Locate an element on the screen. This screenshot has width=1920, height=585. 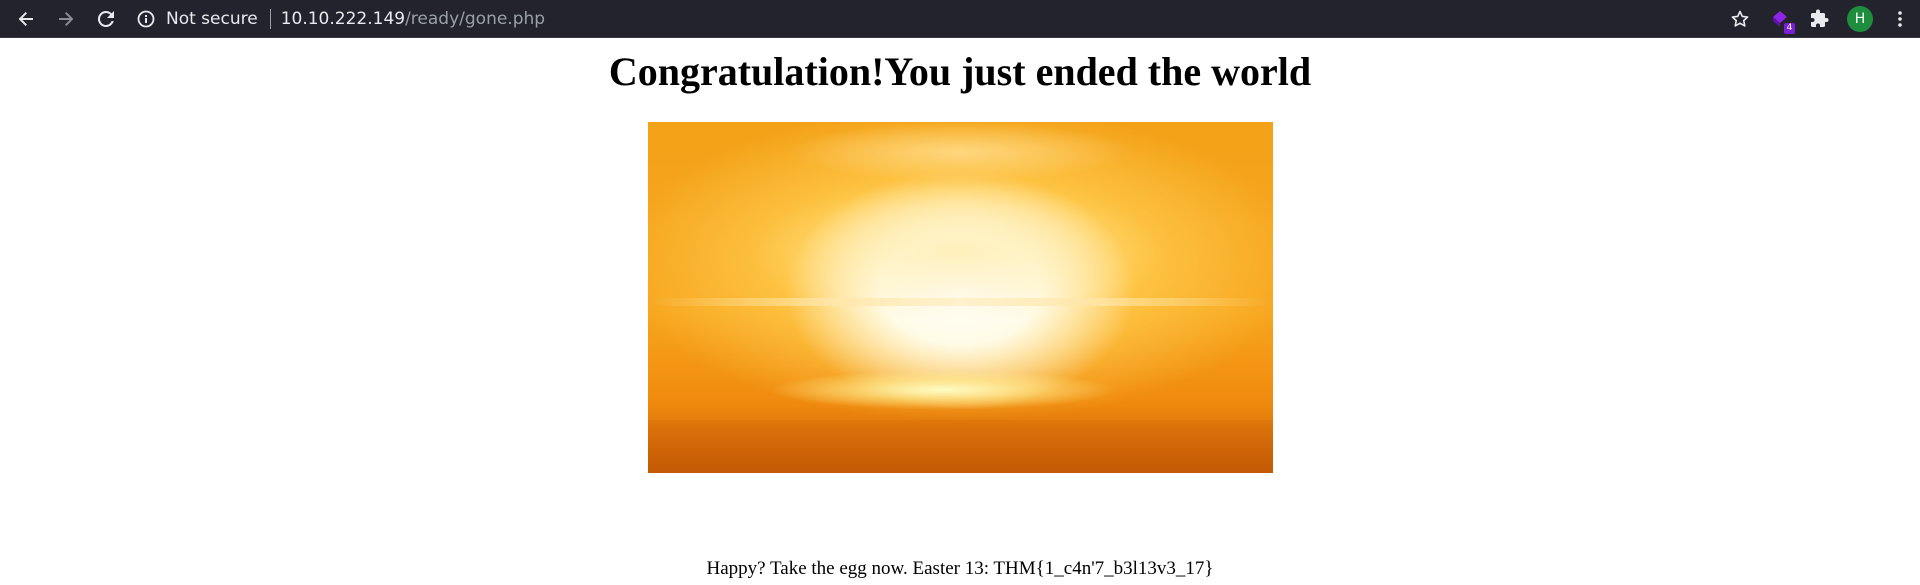
back-arrow-icon is located at coordinates (25, 18).